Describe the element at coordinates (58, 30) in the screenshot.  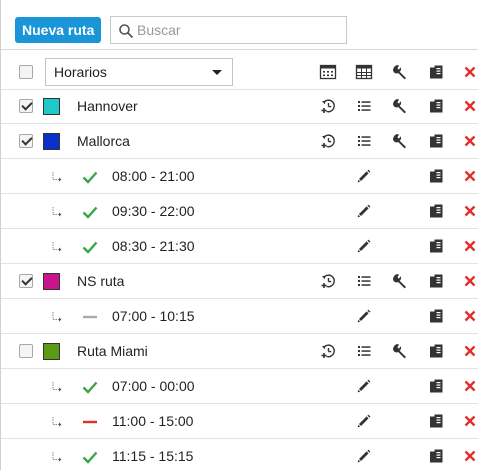
I see `new-route-button: Nueva ruta` at that location.